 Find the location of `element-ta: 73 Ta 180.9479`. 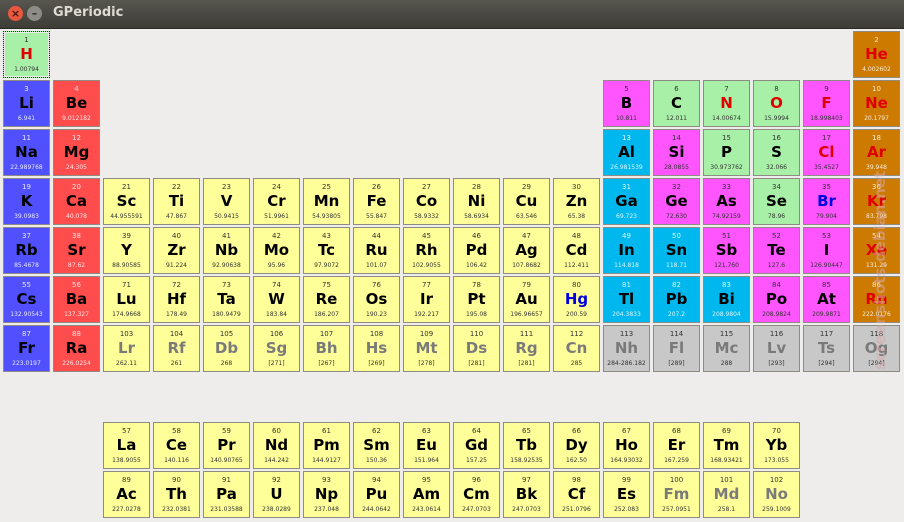

element-ta: 73 Ta 180.9479 is located at coordinates (226, 299).